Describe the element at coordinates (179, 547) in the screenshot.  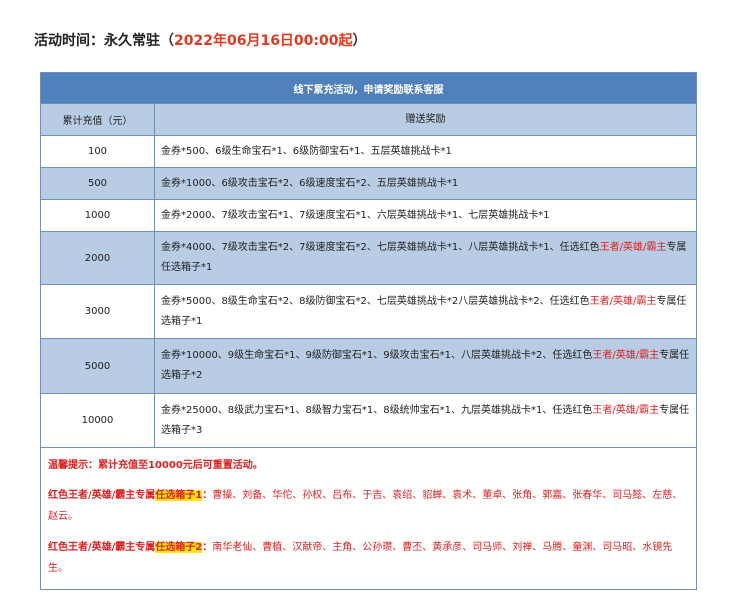
I see `box2-highlight: 任选箱子2` at that location.